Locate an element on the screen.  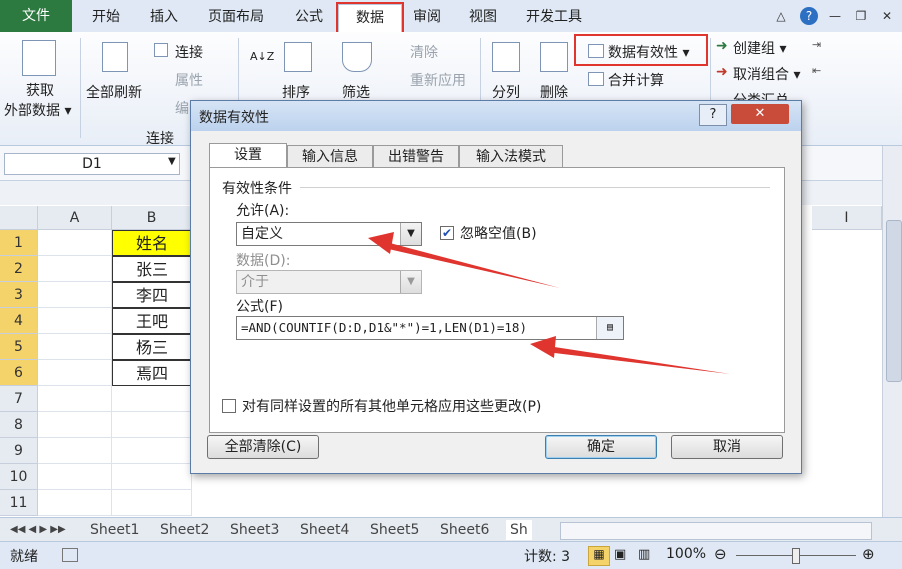
sheet-tab: Sheet5 is located at coordinates (394, 530).